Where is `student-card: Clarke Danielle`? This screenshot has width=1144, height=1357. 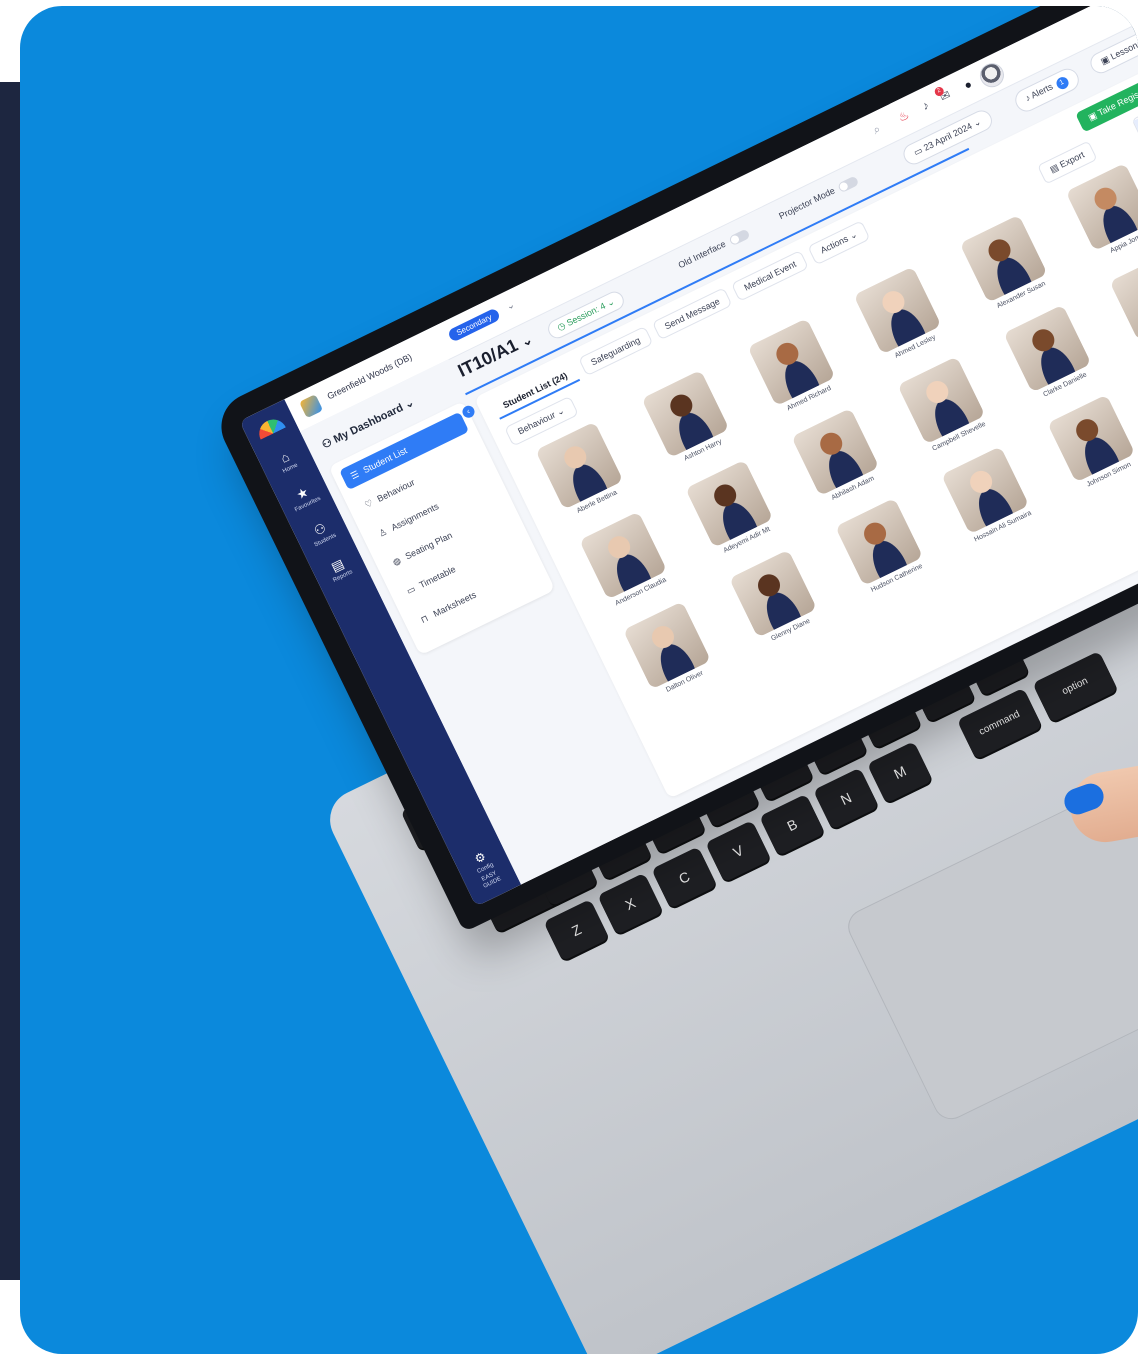 student-card: Clarke Danielle is located at coordinates (1049, 353).